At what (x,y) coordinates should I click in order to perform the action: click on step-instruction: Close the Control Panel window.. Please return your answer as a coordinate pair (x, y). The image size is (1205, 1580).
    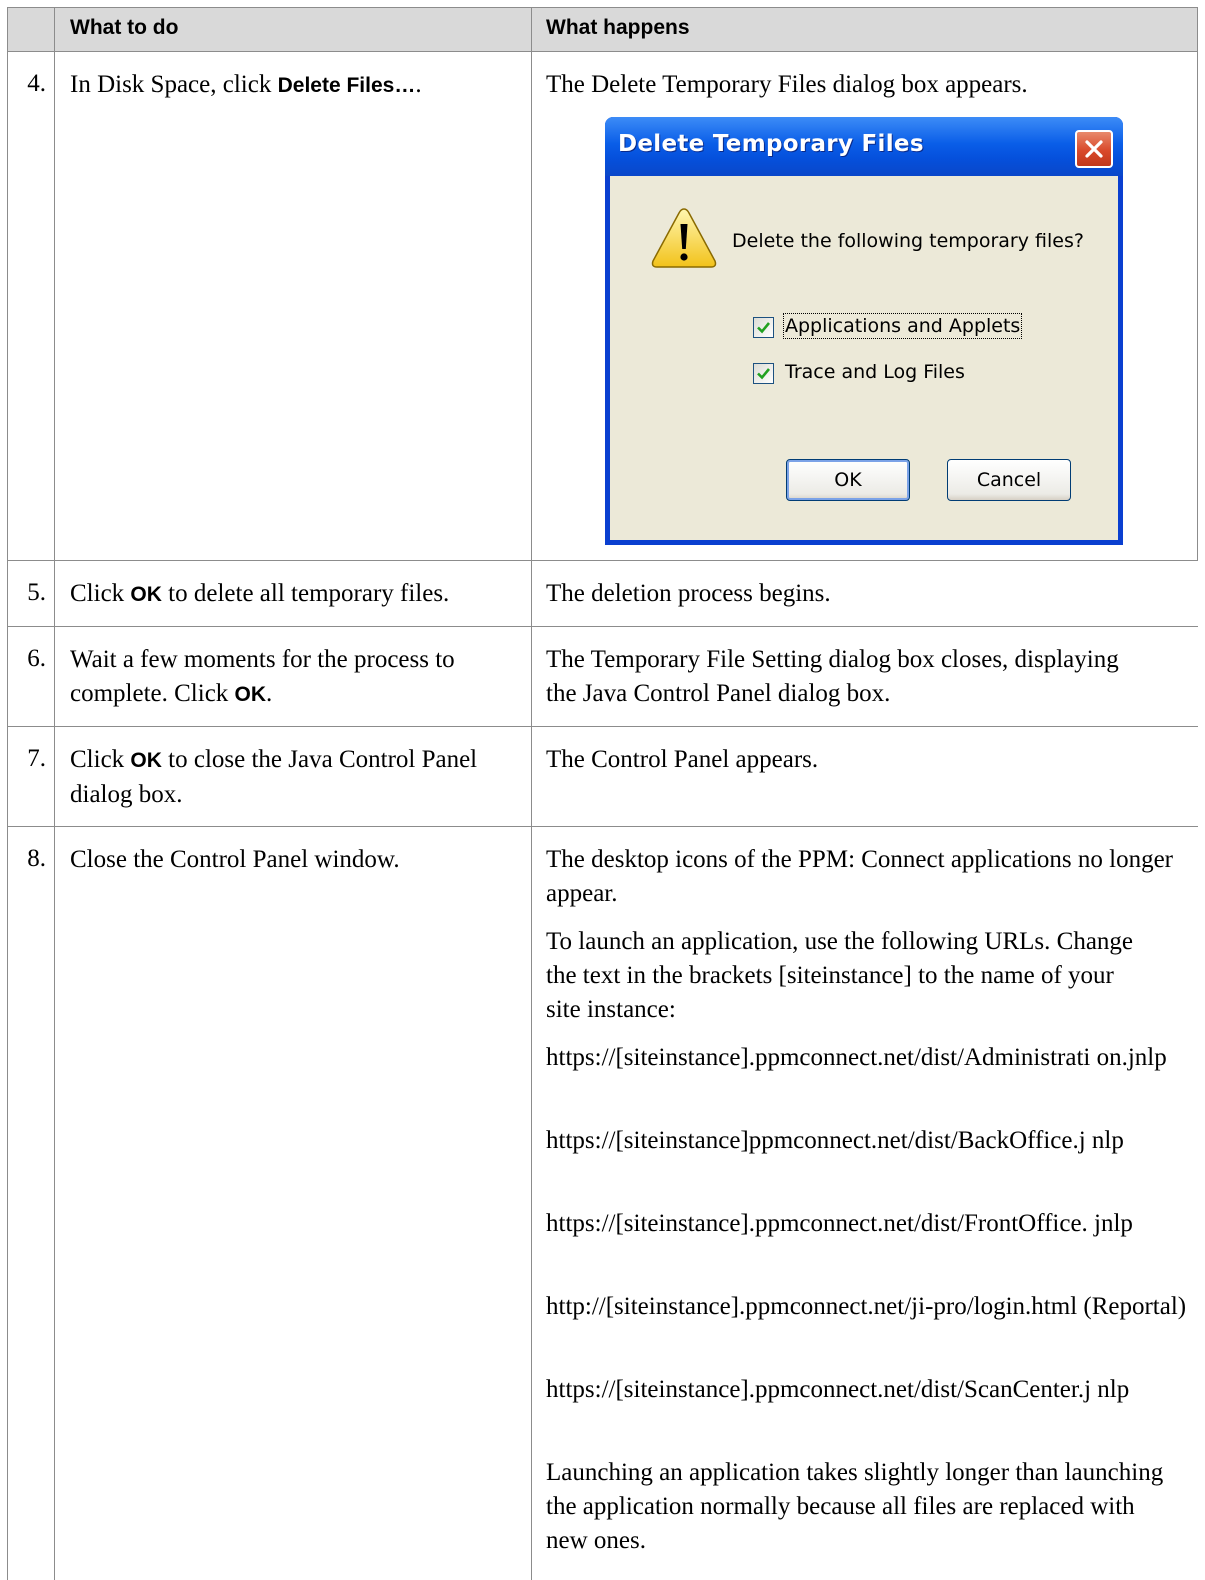
    Looking at the image, I should click on (235, 859).